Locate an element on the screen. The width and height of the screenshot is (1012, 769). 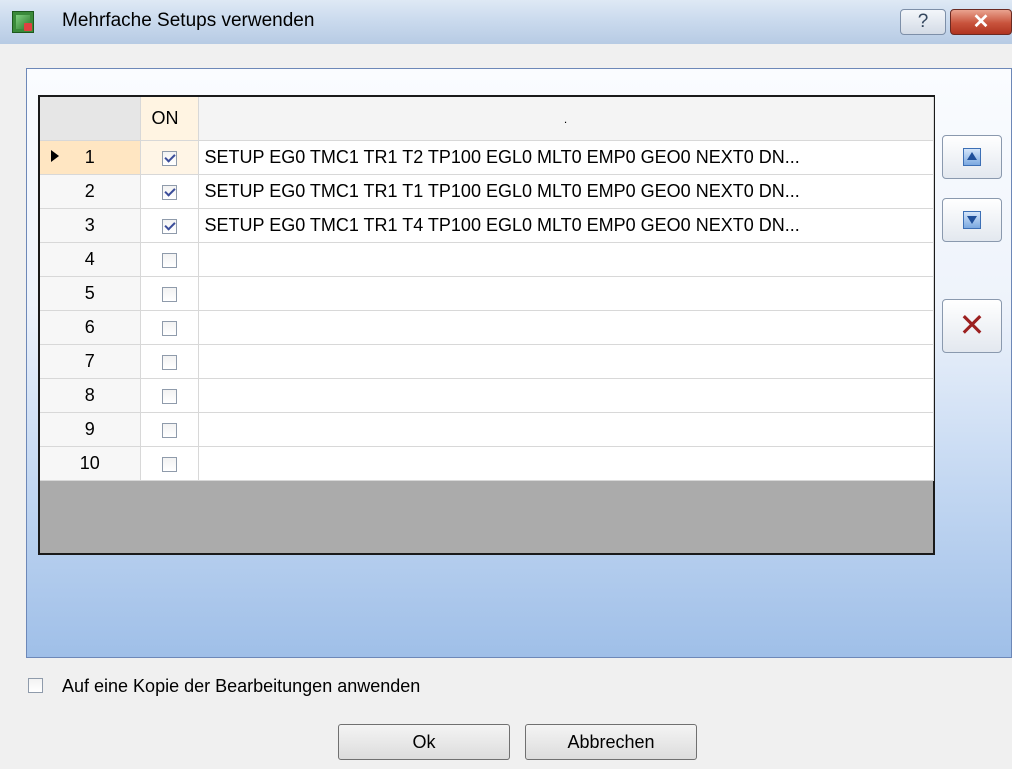
row-number: 3 is located at coordinates (89, 225).